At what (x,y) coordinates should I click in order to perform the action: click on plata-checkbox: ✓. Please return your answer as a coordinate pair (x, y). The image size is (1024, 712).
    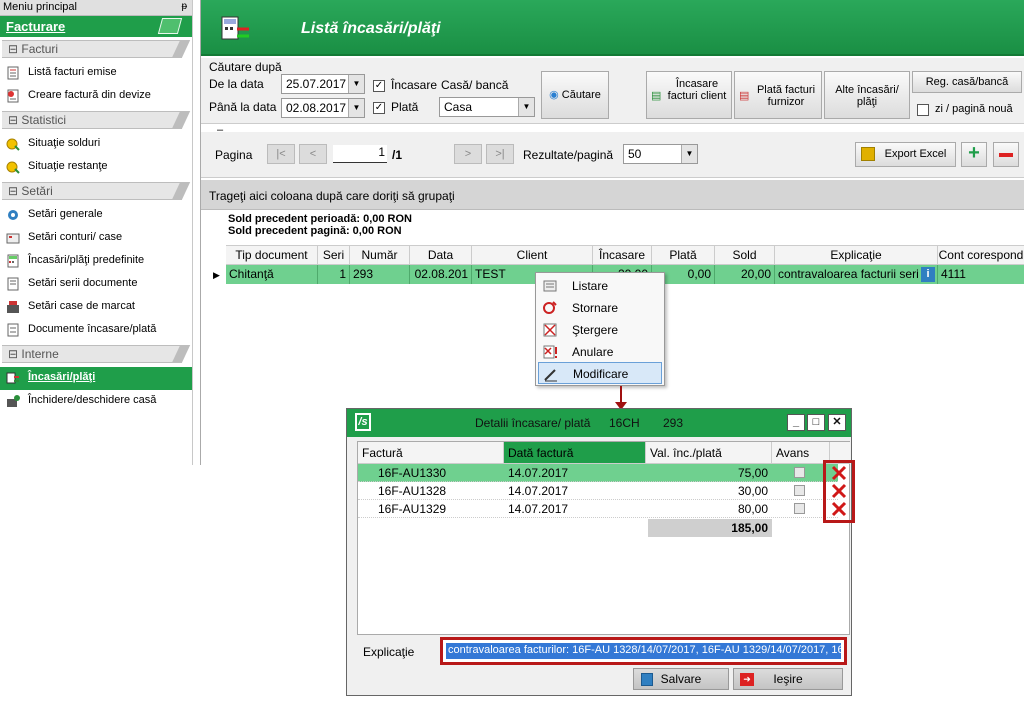
    Looking at the image, I should click on (379, 108).